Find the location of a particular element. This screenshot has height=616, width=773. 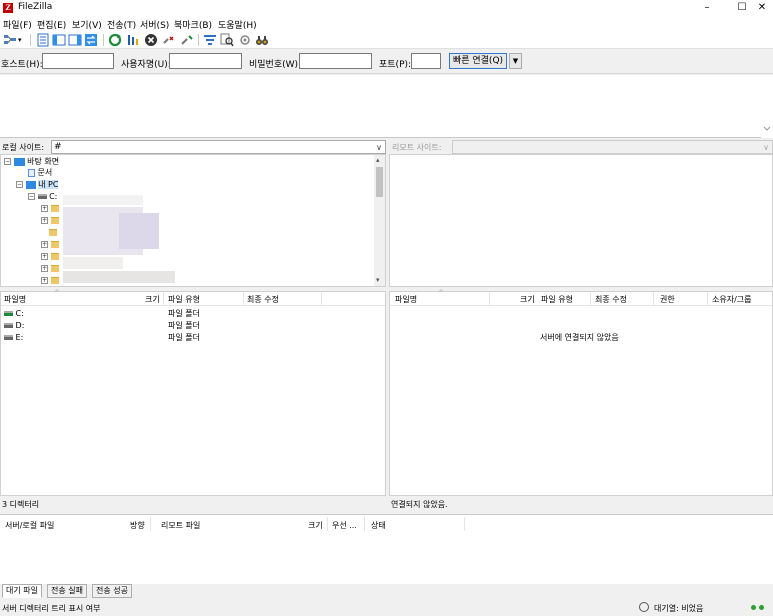

file-row: C: is located at coordinates (14, 314).